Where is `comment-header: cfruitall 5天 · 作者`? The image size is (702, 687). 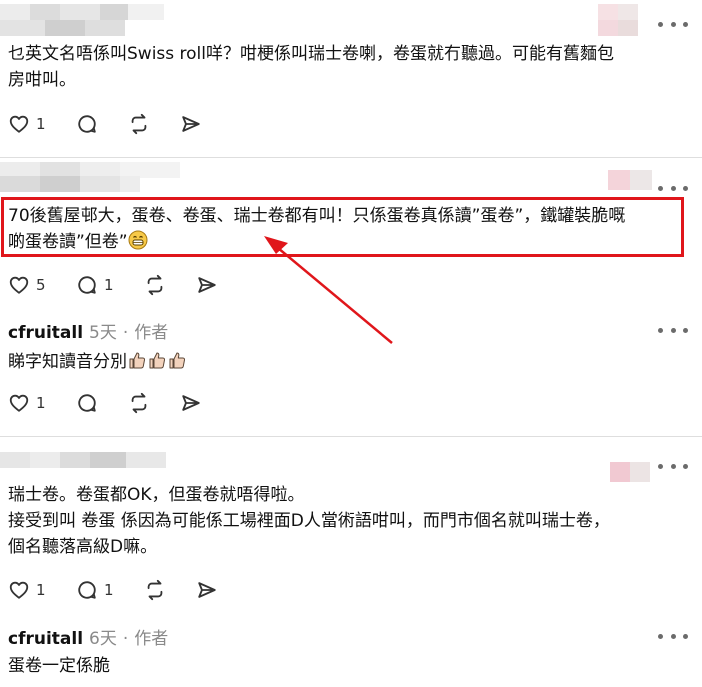
comment-header: cfruitall 5天 · 作者 is located at coordinates (88, 330).